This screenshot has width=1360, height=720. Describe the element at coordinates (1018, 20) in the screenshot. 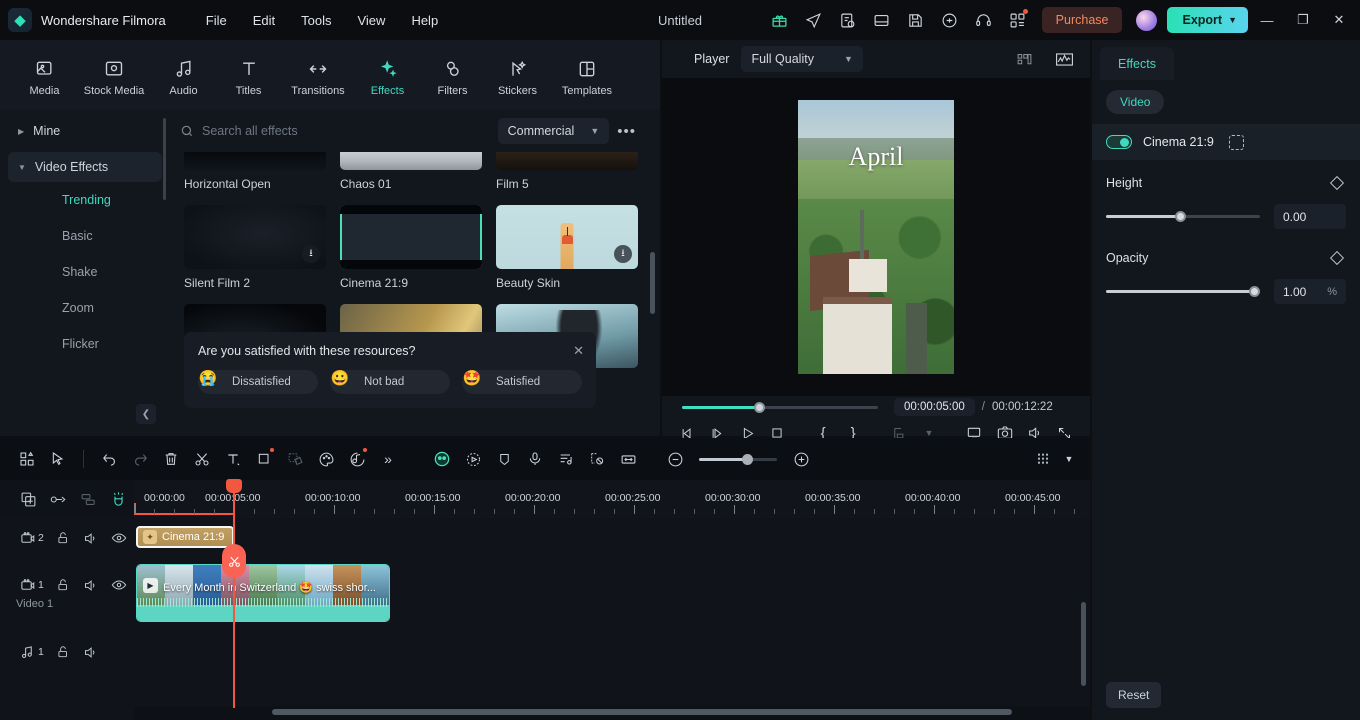

I see `apps-icon` at that location.